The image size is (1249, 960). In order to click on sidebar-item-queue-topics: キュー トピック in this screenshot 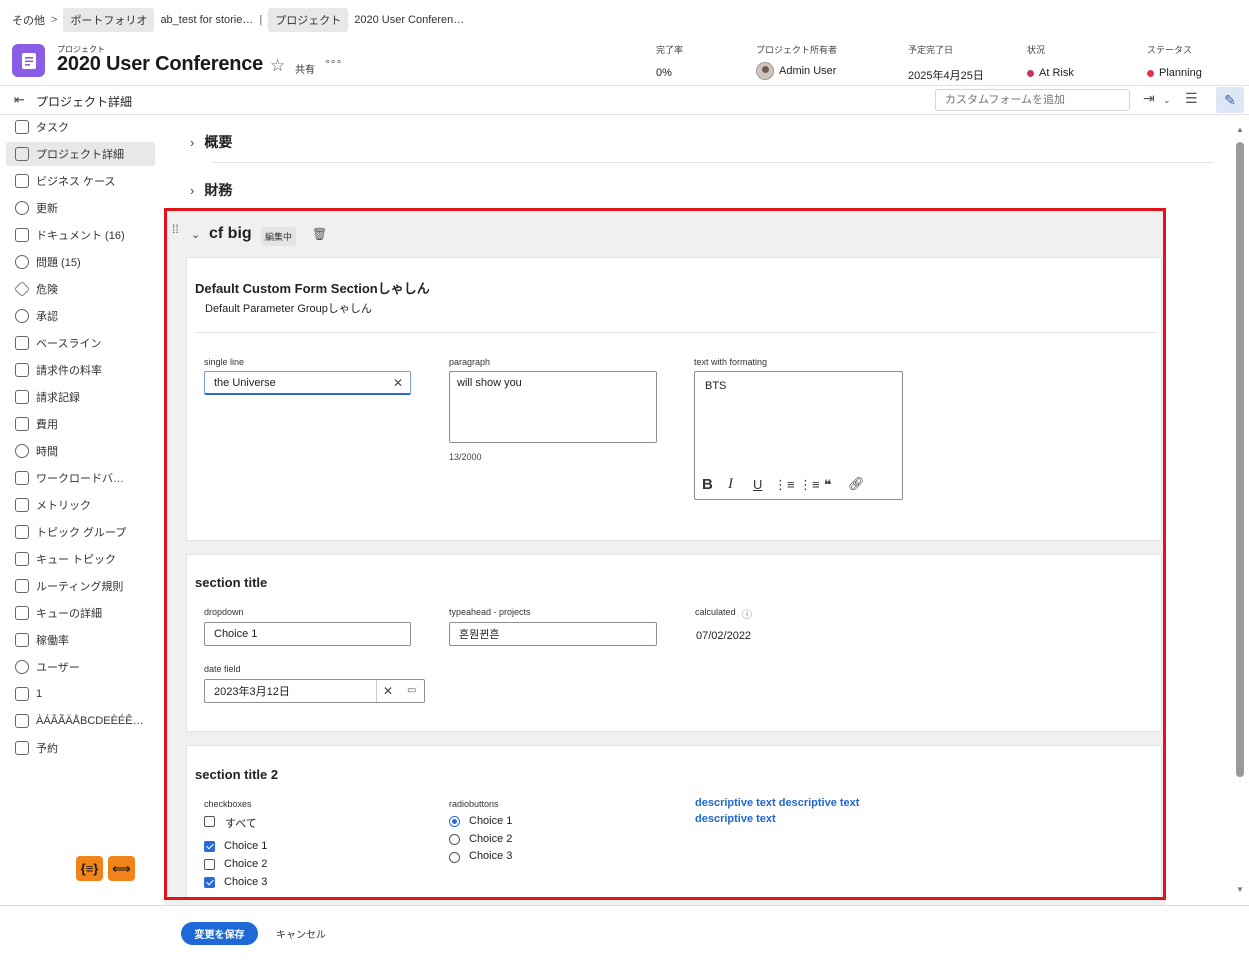, I will do `click(80, 559)`.